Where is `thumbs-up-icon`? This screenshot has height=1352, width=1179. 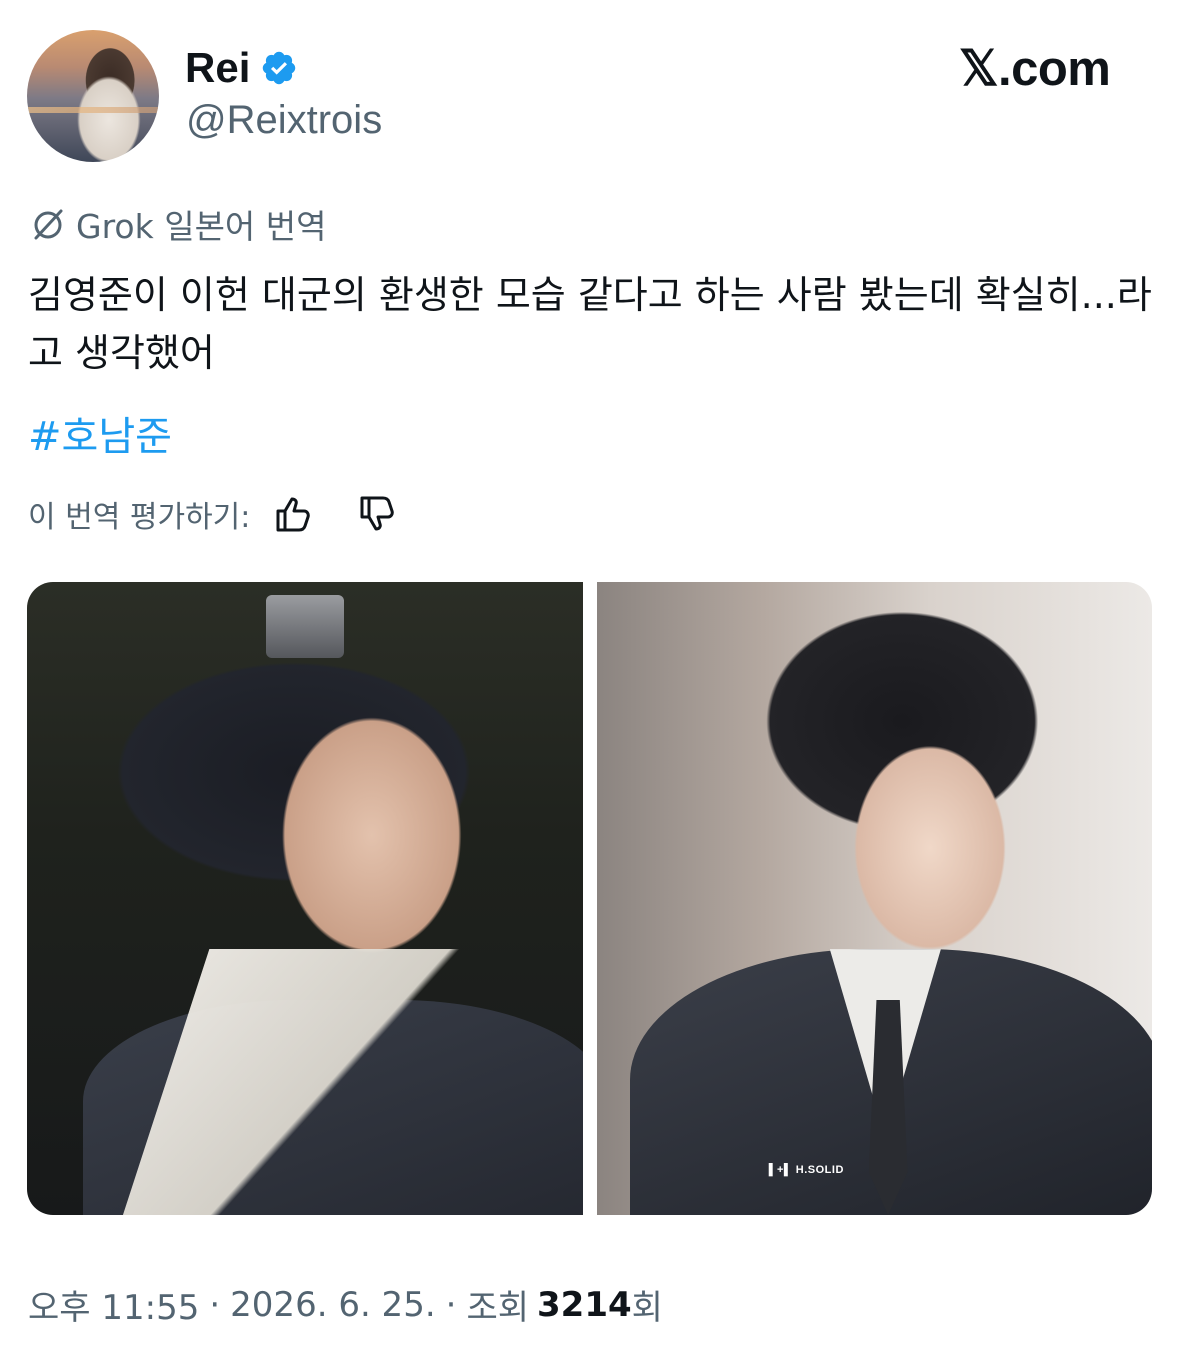 thumbs-up-icon is located at coordinates (294, 514).